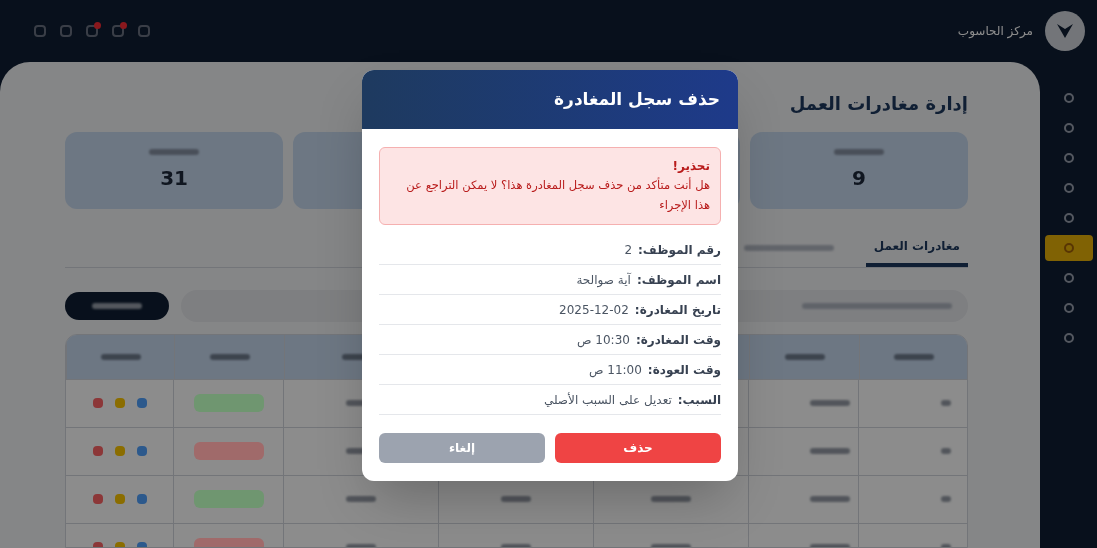  Describe the element at coordinates (690, 166) in the screenshot. I see `warning-title: تحذير!` at that location.